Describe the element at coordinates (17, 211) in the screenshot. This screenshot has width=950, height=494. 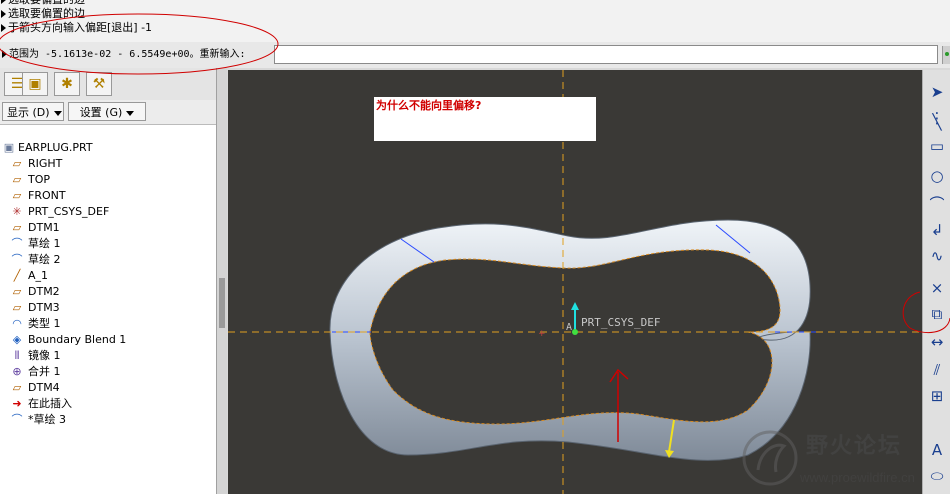
I see `csys-icon: ✳` at that location.